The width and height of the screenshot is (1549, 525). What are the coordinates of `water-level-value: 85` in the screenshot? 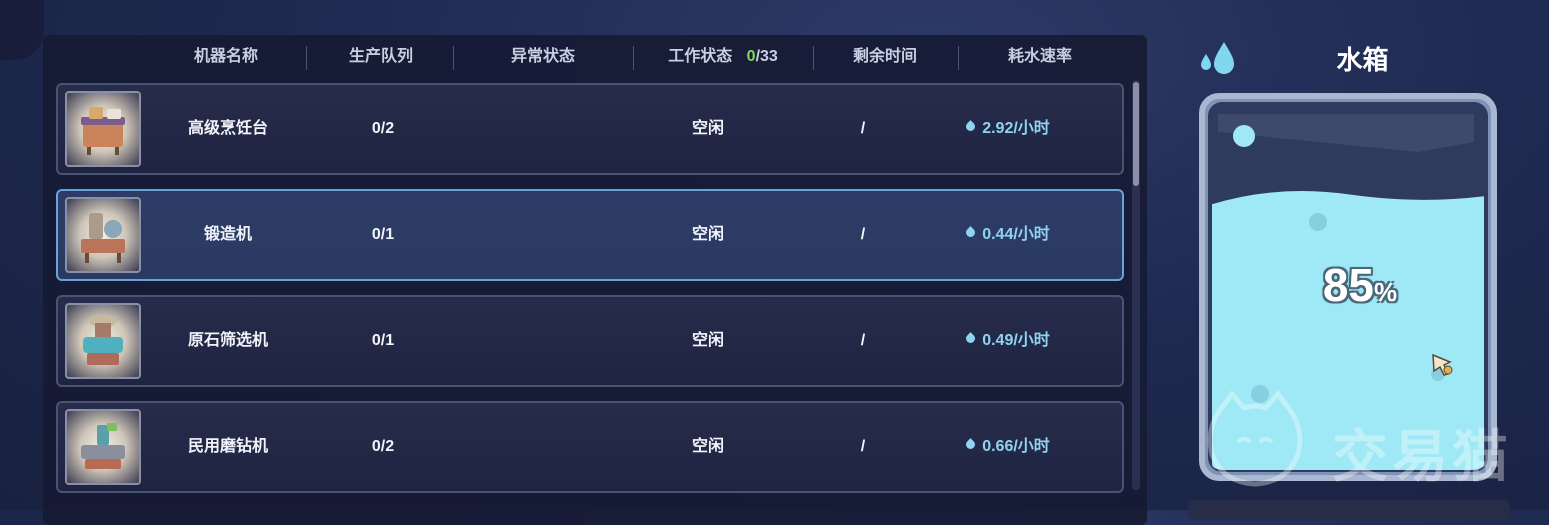 It's located at (1348, 285).